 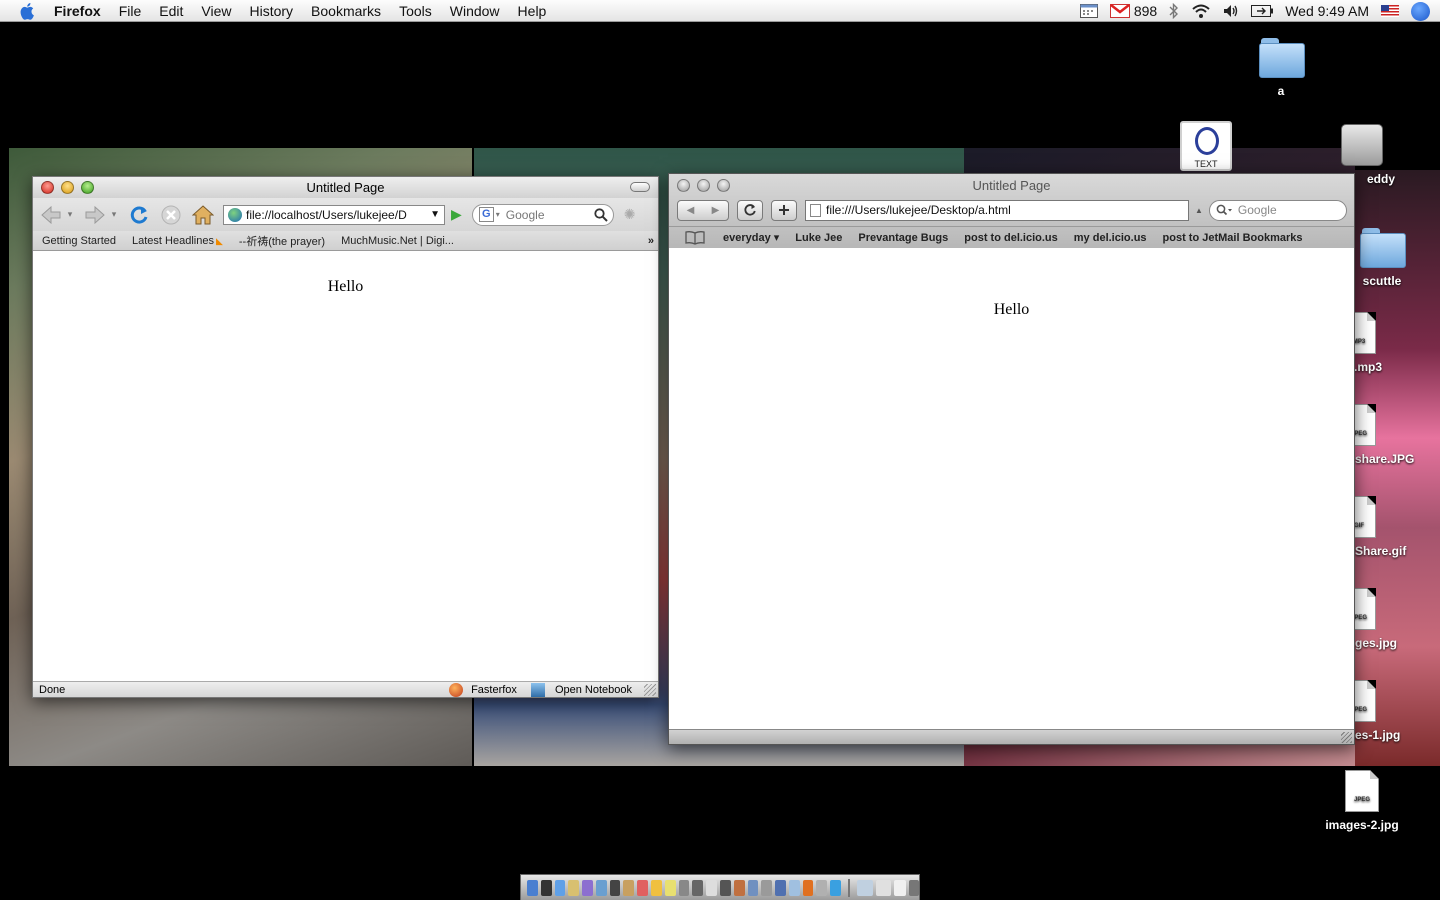 What do you see at coordinates (114, 215) in the screenshot?
I see `forward-history-dropdown: ▾` at bounding box center [114, 215].